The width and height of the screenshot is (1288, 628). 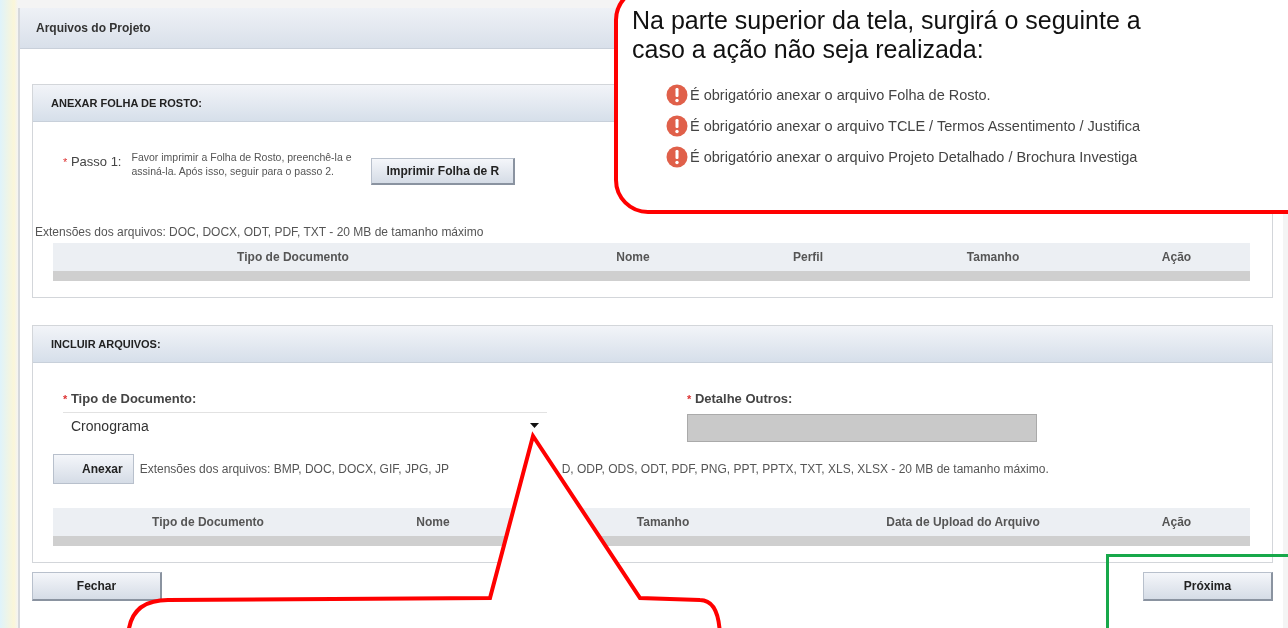 What do you see at coordinates (963, 522) in the screenshot?
I see `column-header: Data de Upload do Arquivo` at bounding box center [963, 522].